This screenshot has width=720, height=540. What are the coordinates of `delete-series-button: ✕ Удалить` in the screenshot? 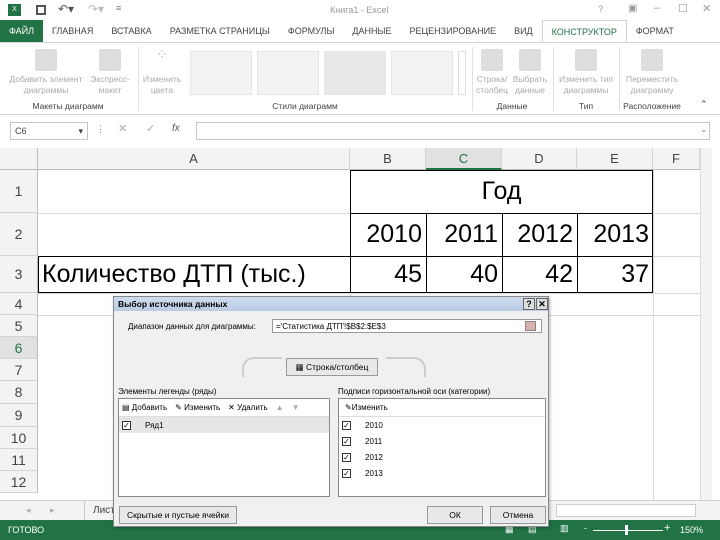 It's located at (247, 407).